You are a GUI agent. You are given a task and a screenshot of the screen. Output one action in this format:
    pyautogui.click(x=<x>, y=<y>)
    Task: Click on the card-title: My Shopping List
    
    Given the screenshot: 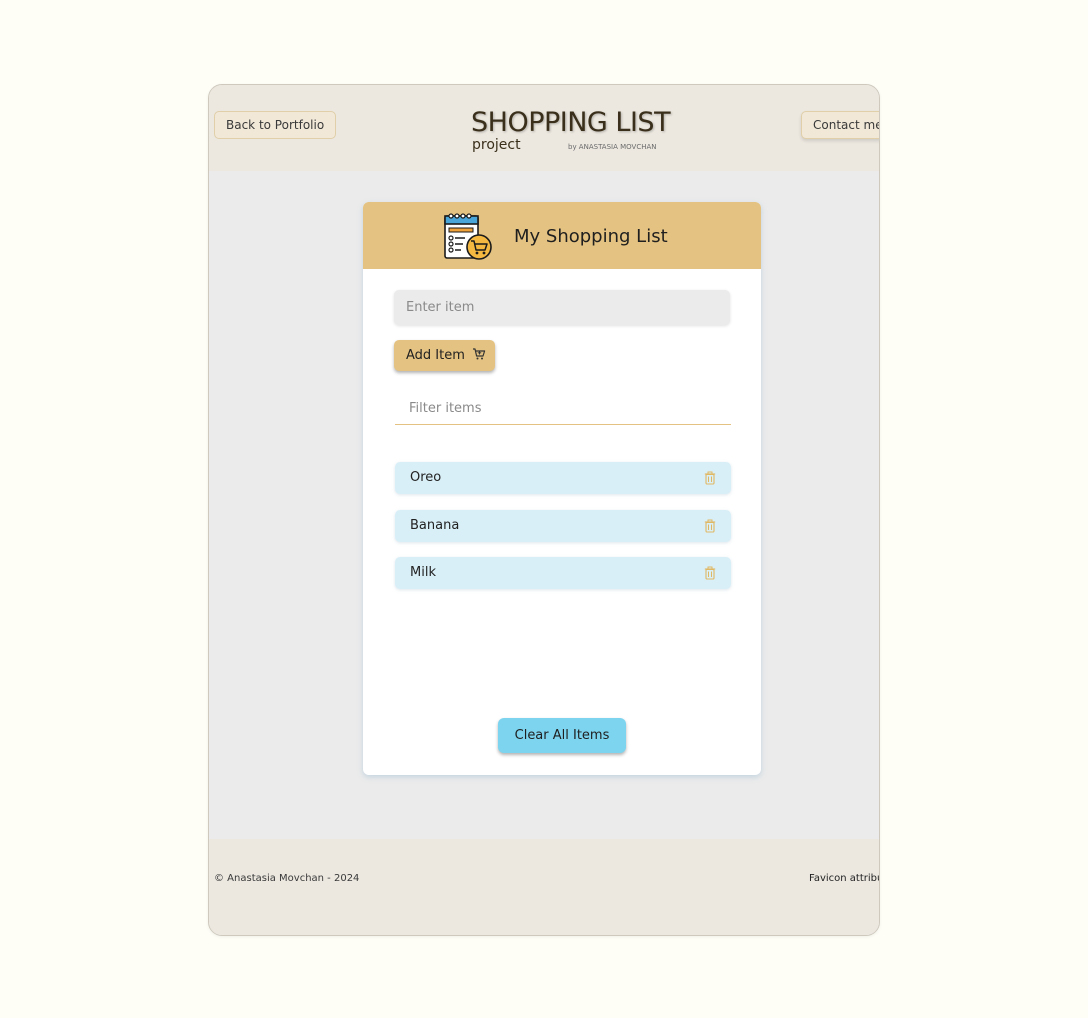 What is the action you would take?
    pyautogui.click(x=591, y=236)
    